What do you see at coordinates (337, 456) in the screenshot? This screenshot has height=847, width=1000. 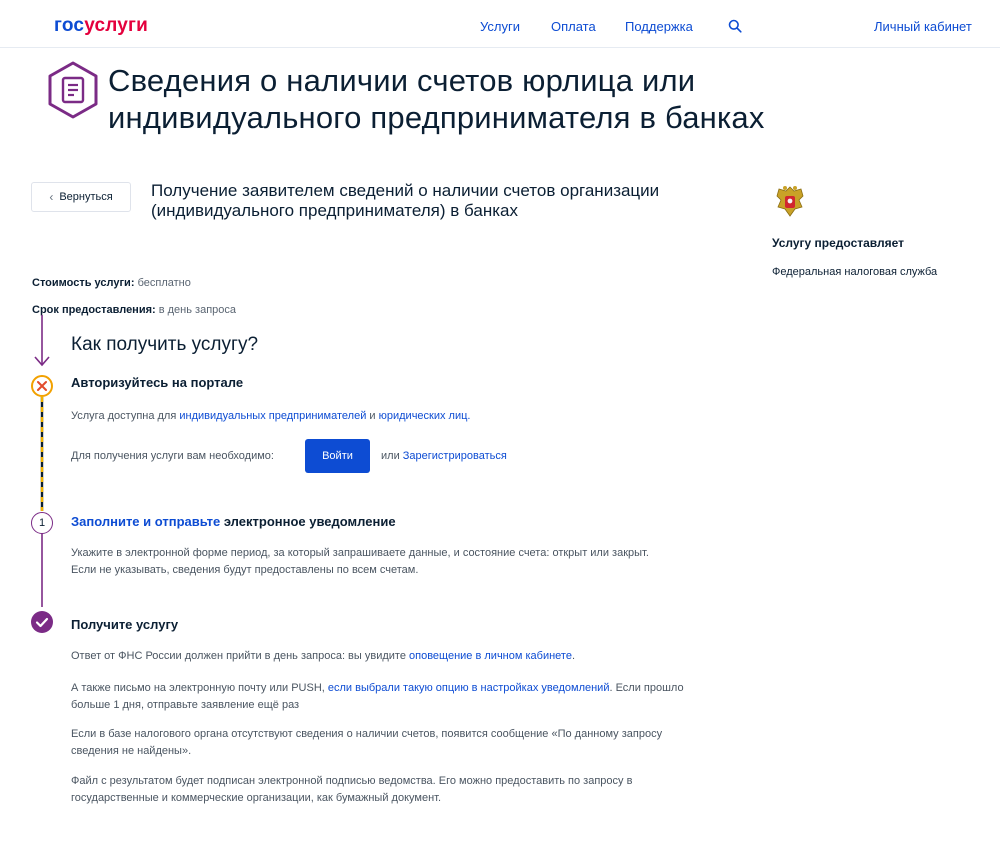 I see `login-button: Войти` at bounding box center [337, 456].